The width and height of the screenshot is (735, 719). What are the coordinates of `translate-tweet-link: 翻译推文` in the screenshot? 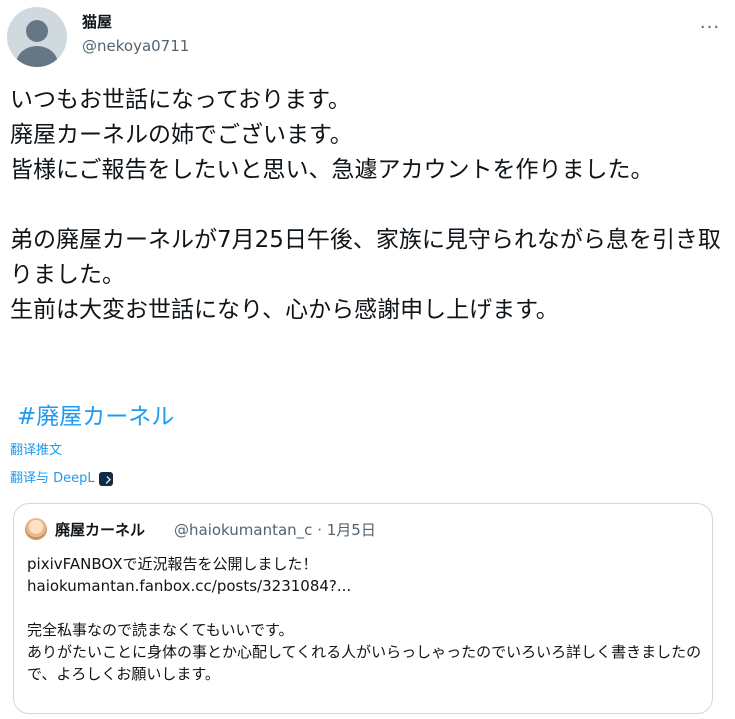 It's located at (36, 451).